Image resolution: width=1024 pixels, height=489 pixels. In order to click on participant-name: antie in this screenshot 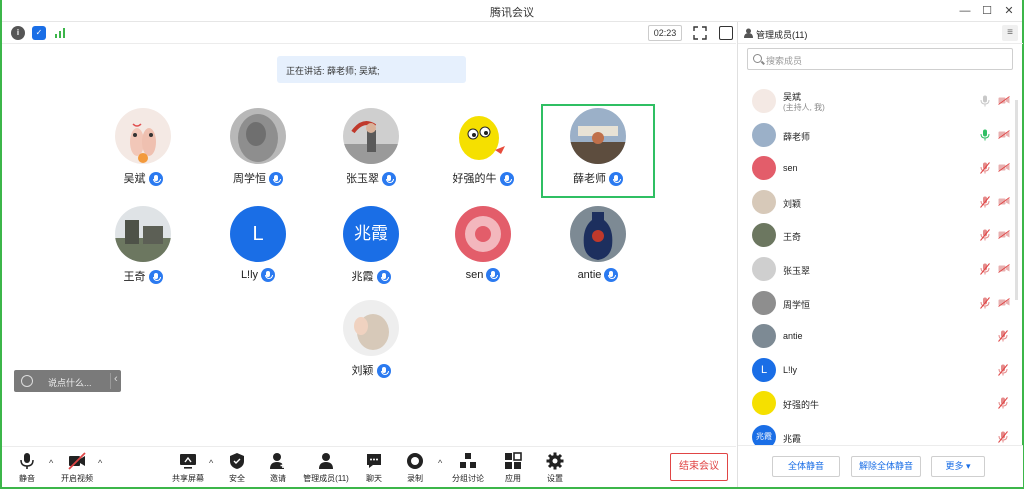, I will do `click(589, 274)`.